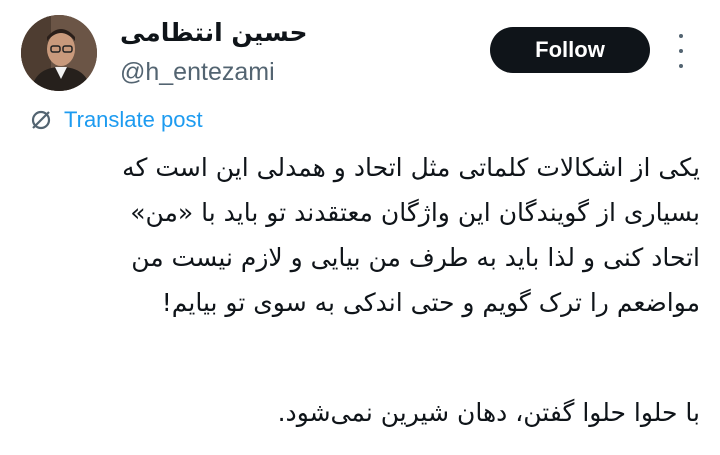 The height and width of the screenshot is (455, 720). I want to click on translate-post-link: Translate post, so click(116, 120).